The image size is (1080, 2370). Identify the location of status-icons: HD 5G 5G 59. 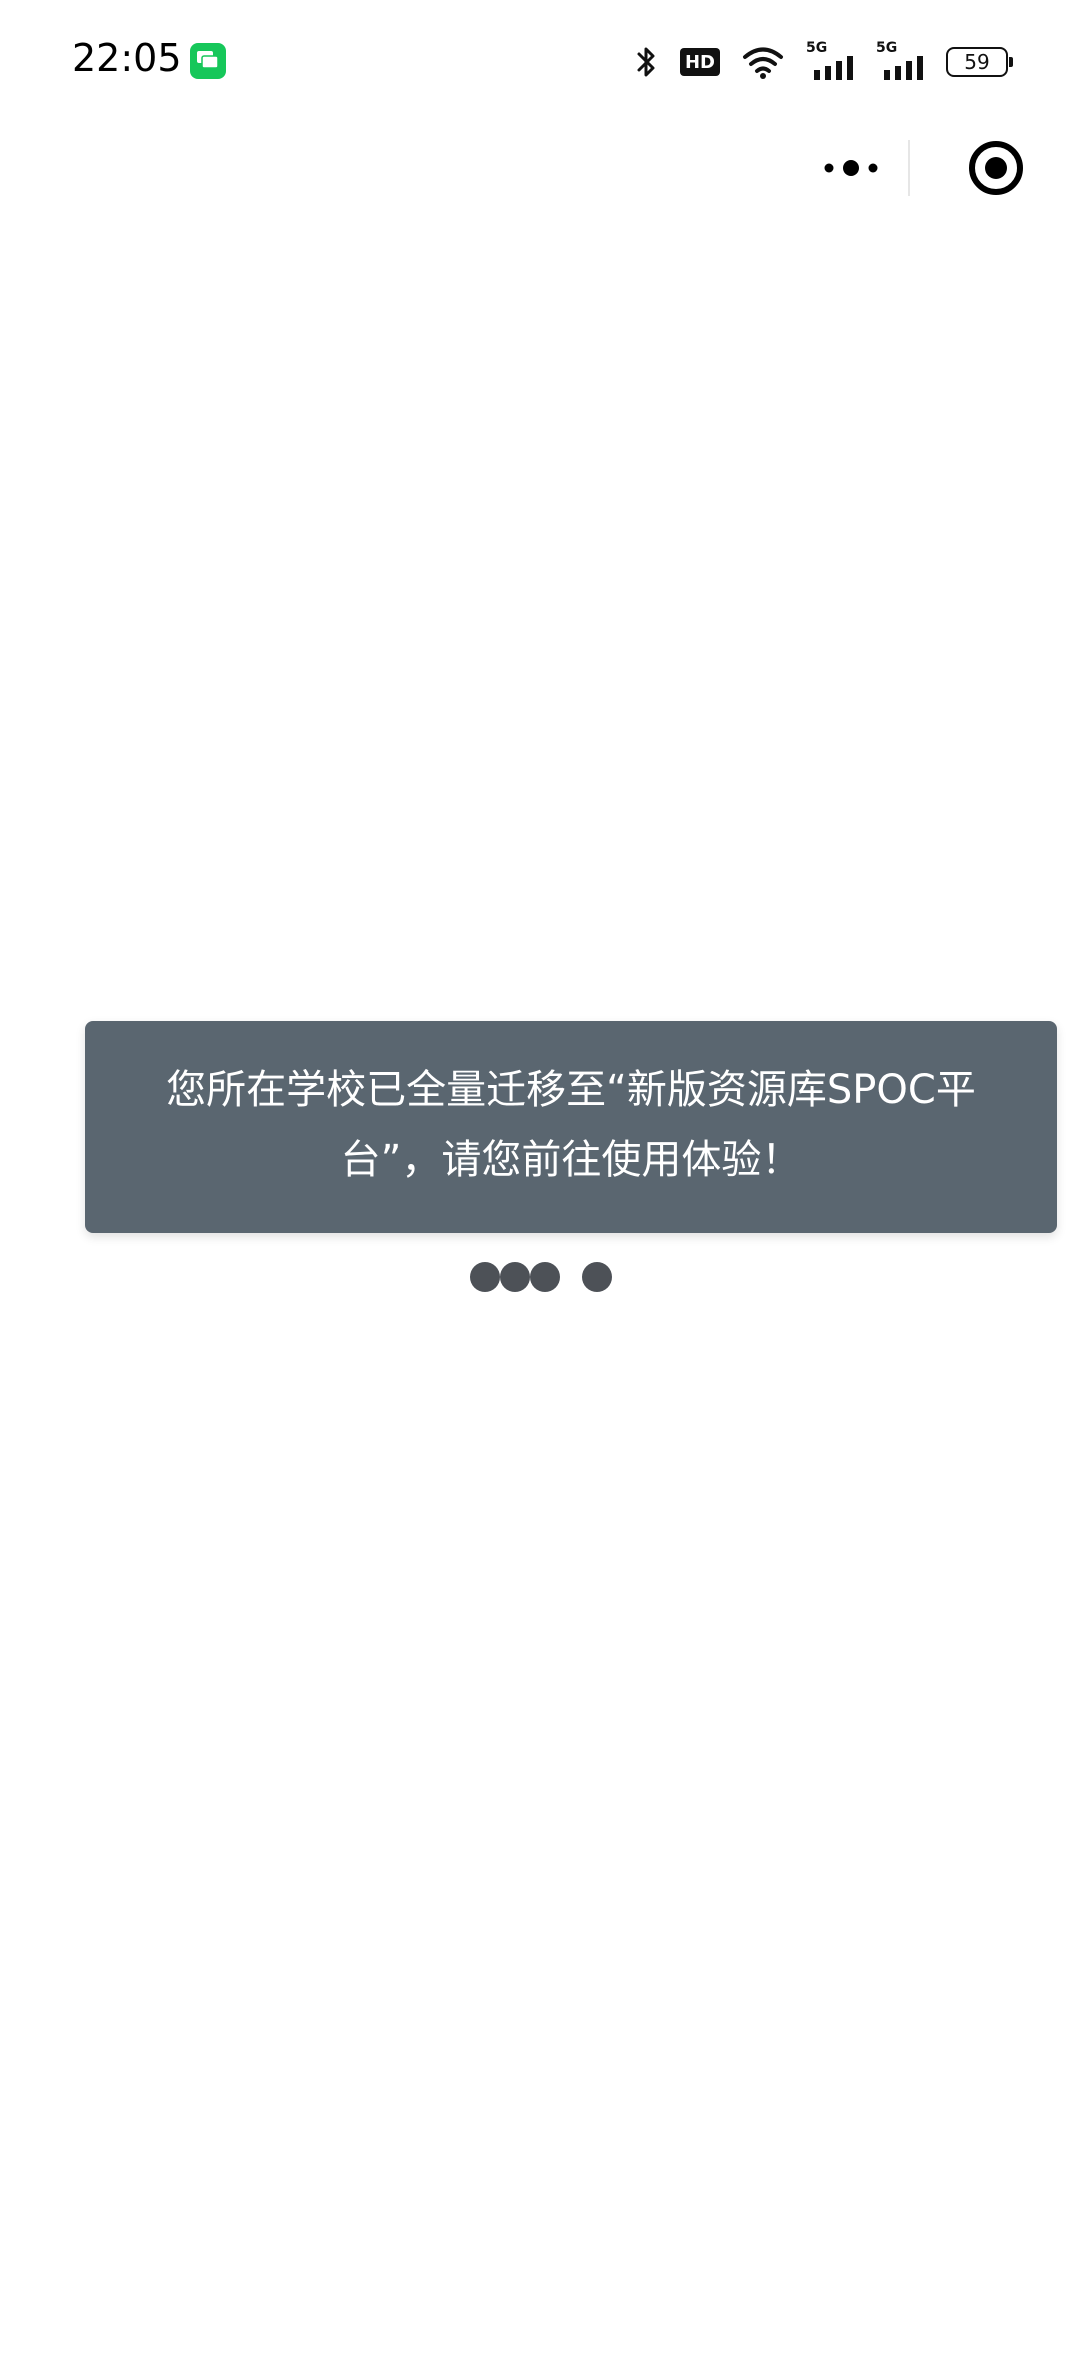
(824, 62).